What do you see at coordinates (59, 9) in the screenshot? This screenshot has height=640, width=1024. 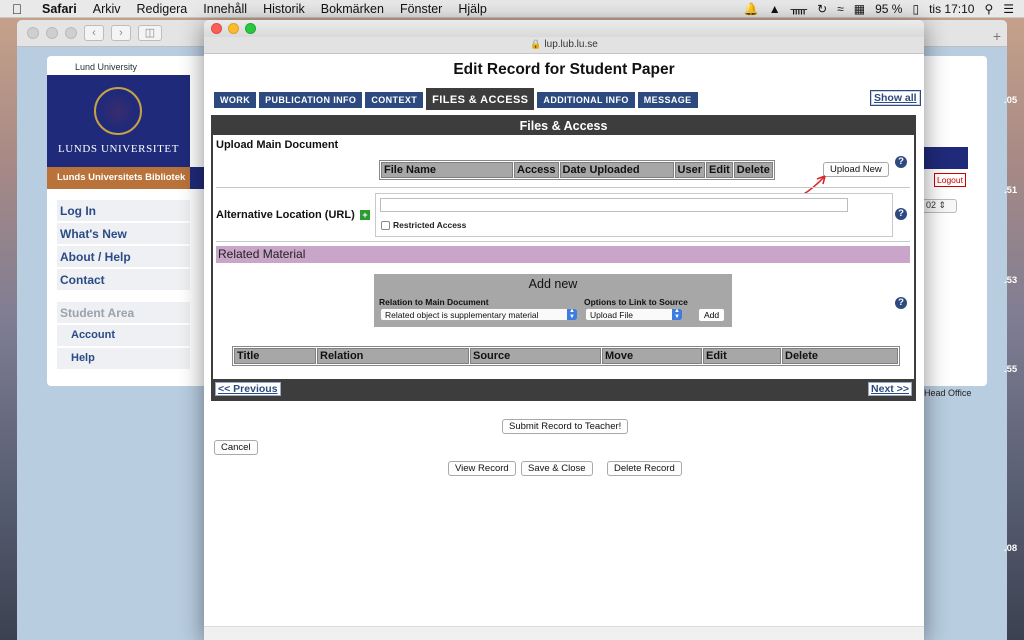 I see `menu-safari: Safari` at bounding box center [59, 9].